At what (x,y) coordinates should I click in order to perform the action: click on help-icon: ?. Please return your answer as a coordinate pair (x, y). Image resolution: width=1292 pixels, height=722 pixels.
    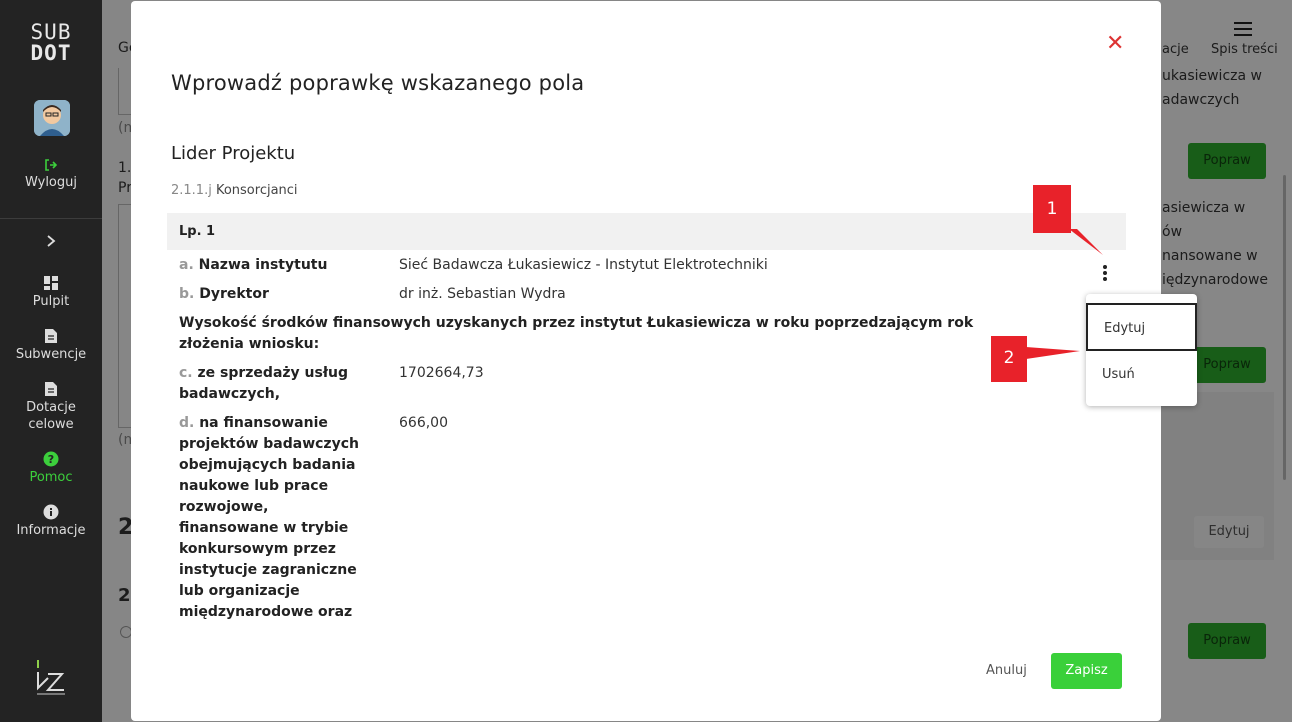
    Looking at the image, I should click on (51, 459).